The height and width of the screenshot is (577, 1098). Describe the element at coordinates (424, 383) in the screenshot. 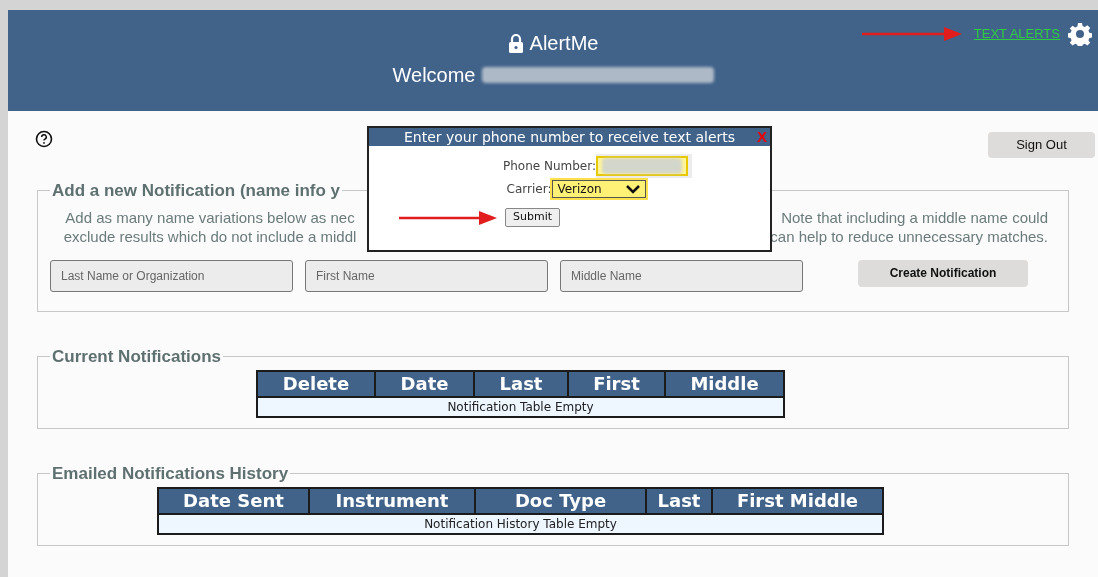

I see `column-header: Date` at that location.